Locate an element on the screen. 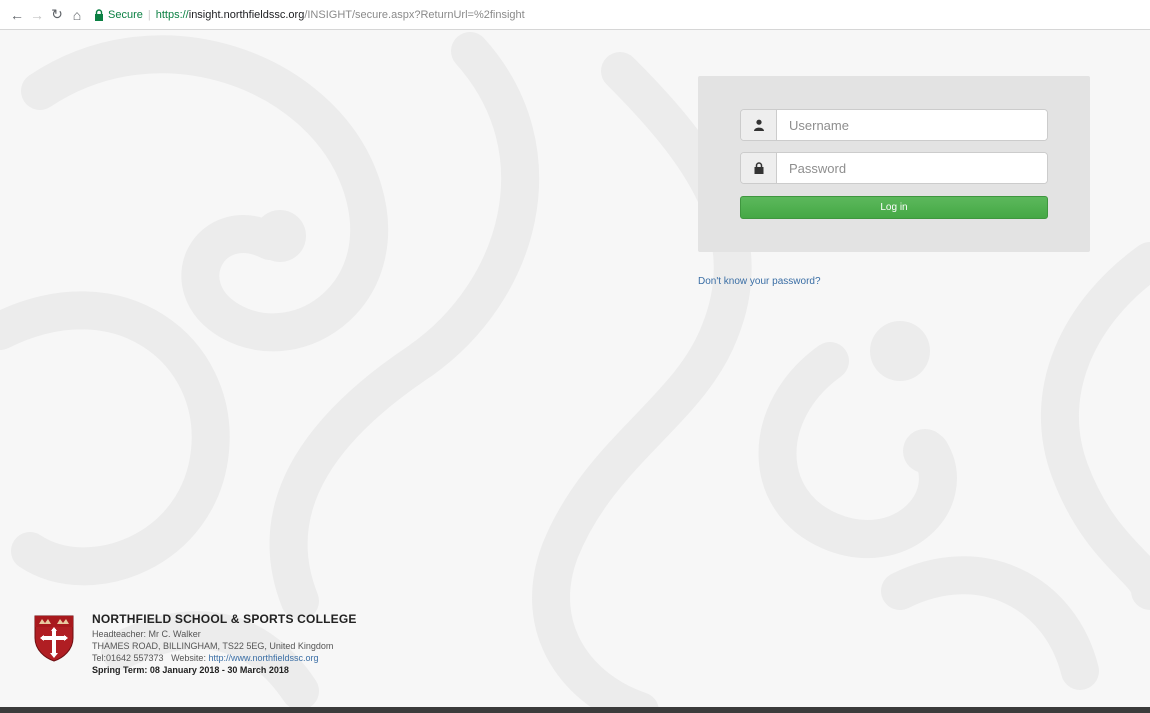  school-name: NORTHFIELD SCHOOL & SPORTS COLLEGE is located at coordinates (224, 619).